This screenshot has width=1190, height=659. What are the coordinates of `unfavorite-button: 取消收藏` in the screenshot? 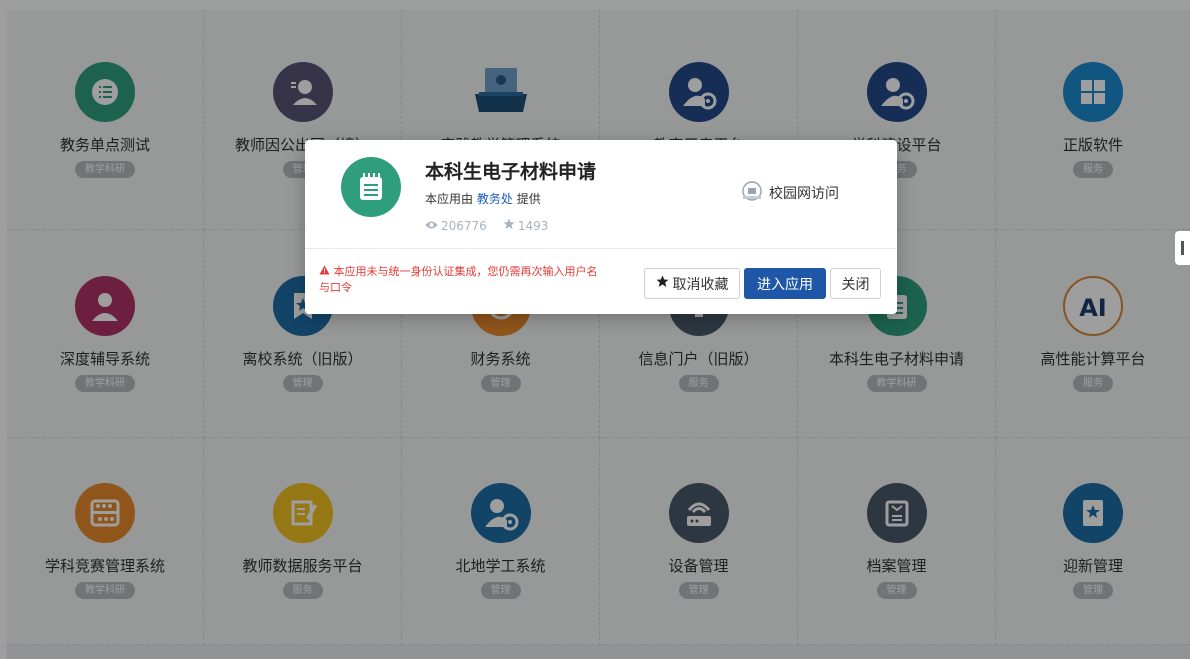 It's located at (692, 283).